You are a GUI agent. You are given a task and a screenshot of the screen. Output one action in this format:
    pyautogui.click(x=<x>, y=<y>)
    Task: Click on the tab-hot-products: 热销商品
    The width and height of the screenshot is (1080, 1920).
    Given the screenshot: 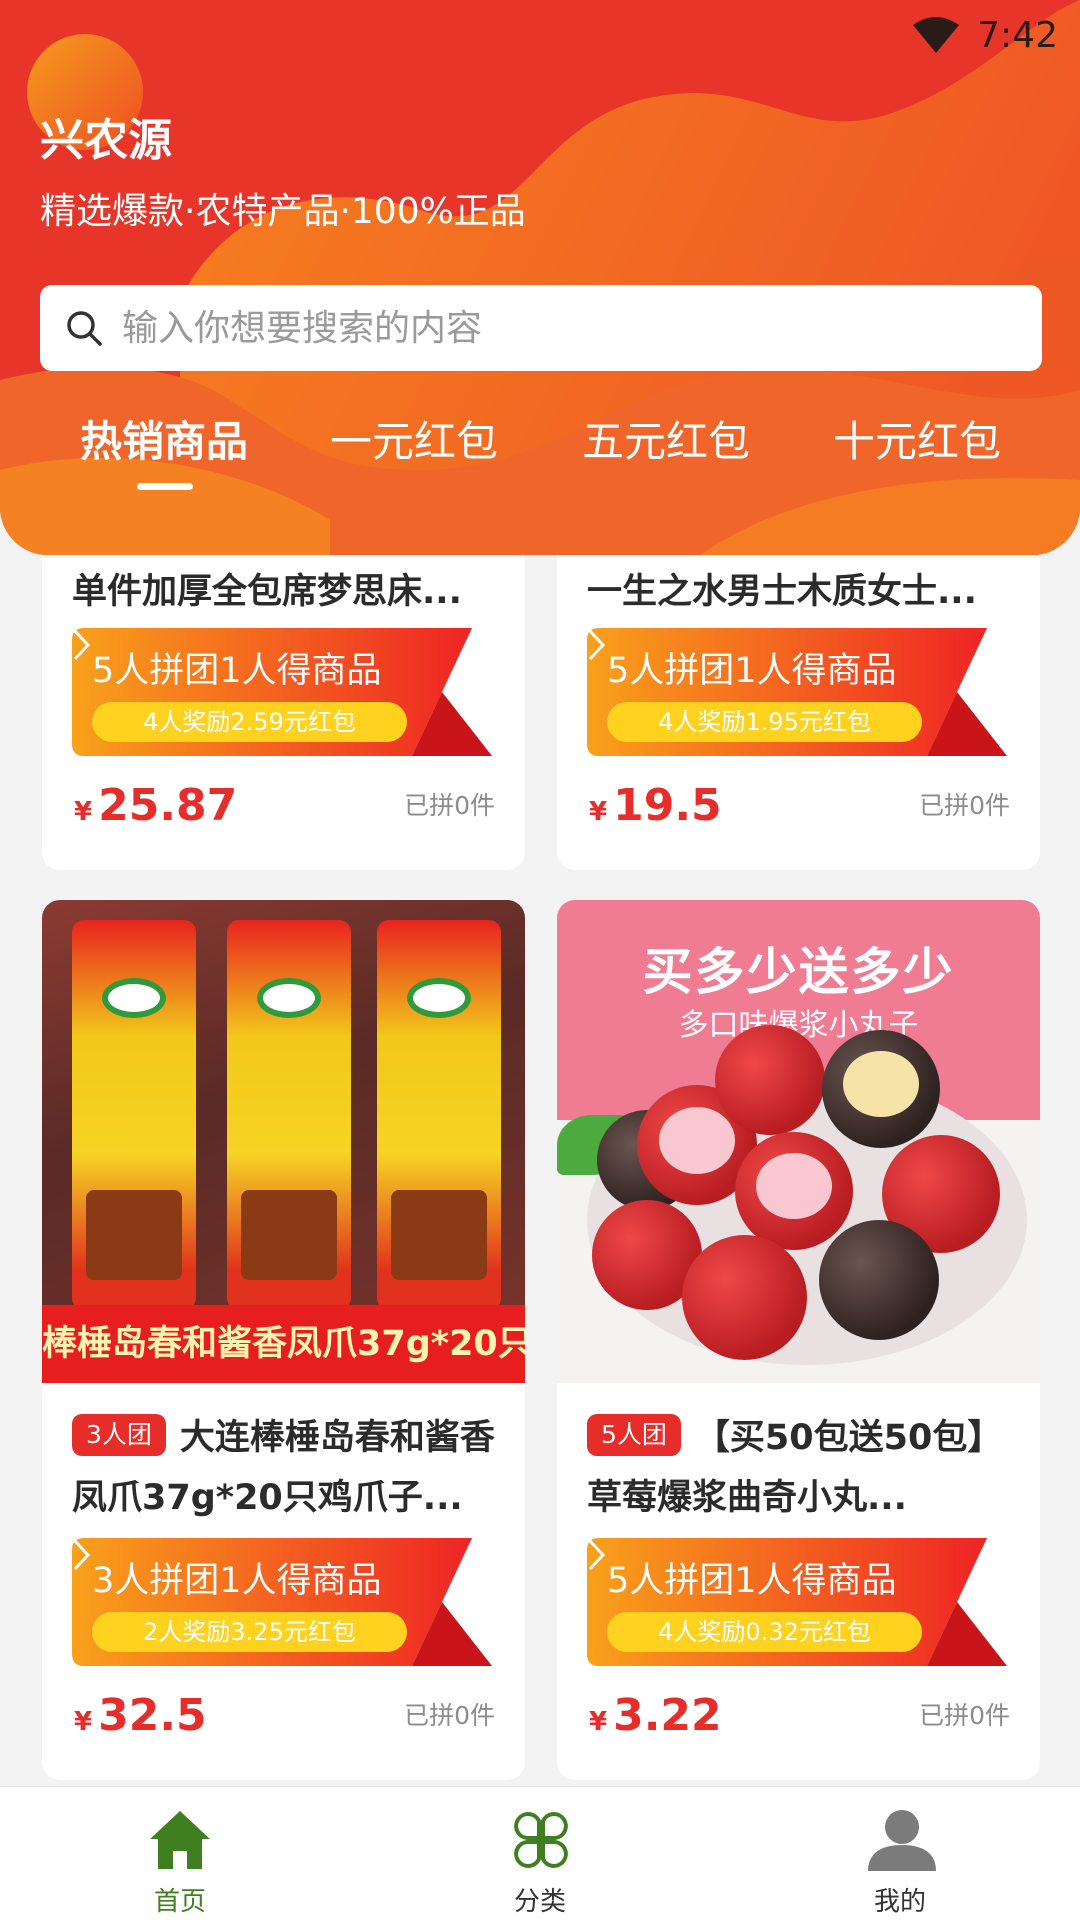 What is the action you would take?
    pyautogui.click(x=164, y=438)
    